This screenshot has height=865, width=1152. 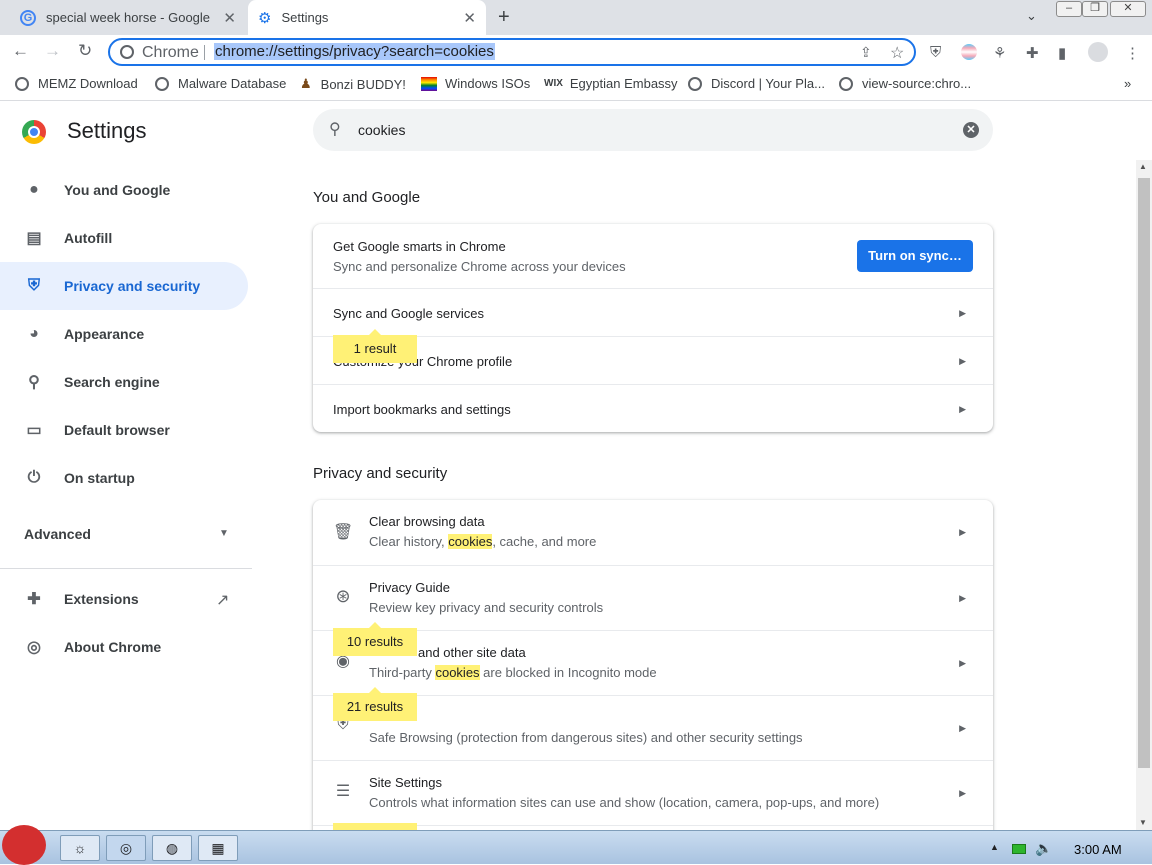 I want to click on tune-icon: ☰, so click(x=343, y=791).